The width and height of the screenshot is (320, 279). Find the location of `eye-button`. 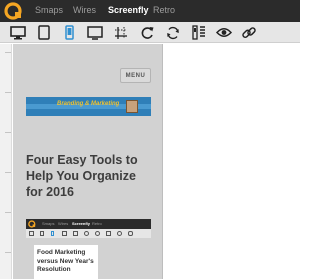

eye-button is located at coordinates (224, 32).